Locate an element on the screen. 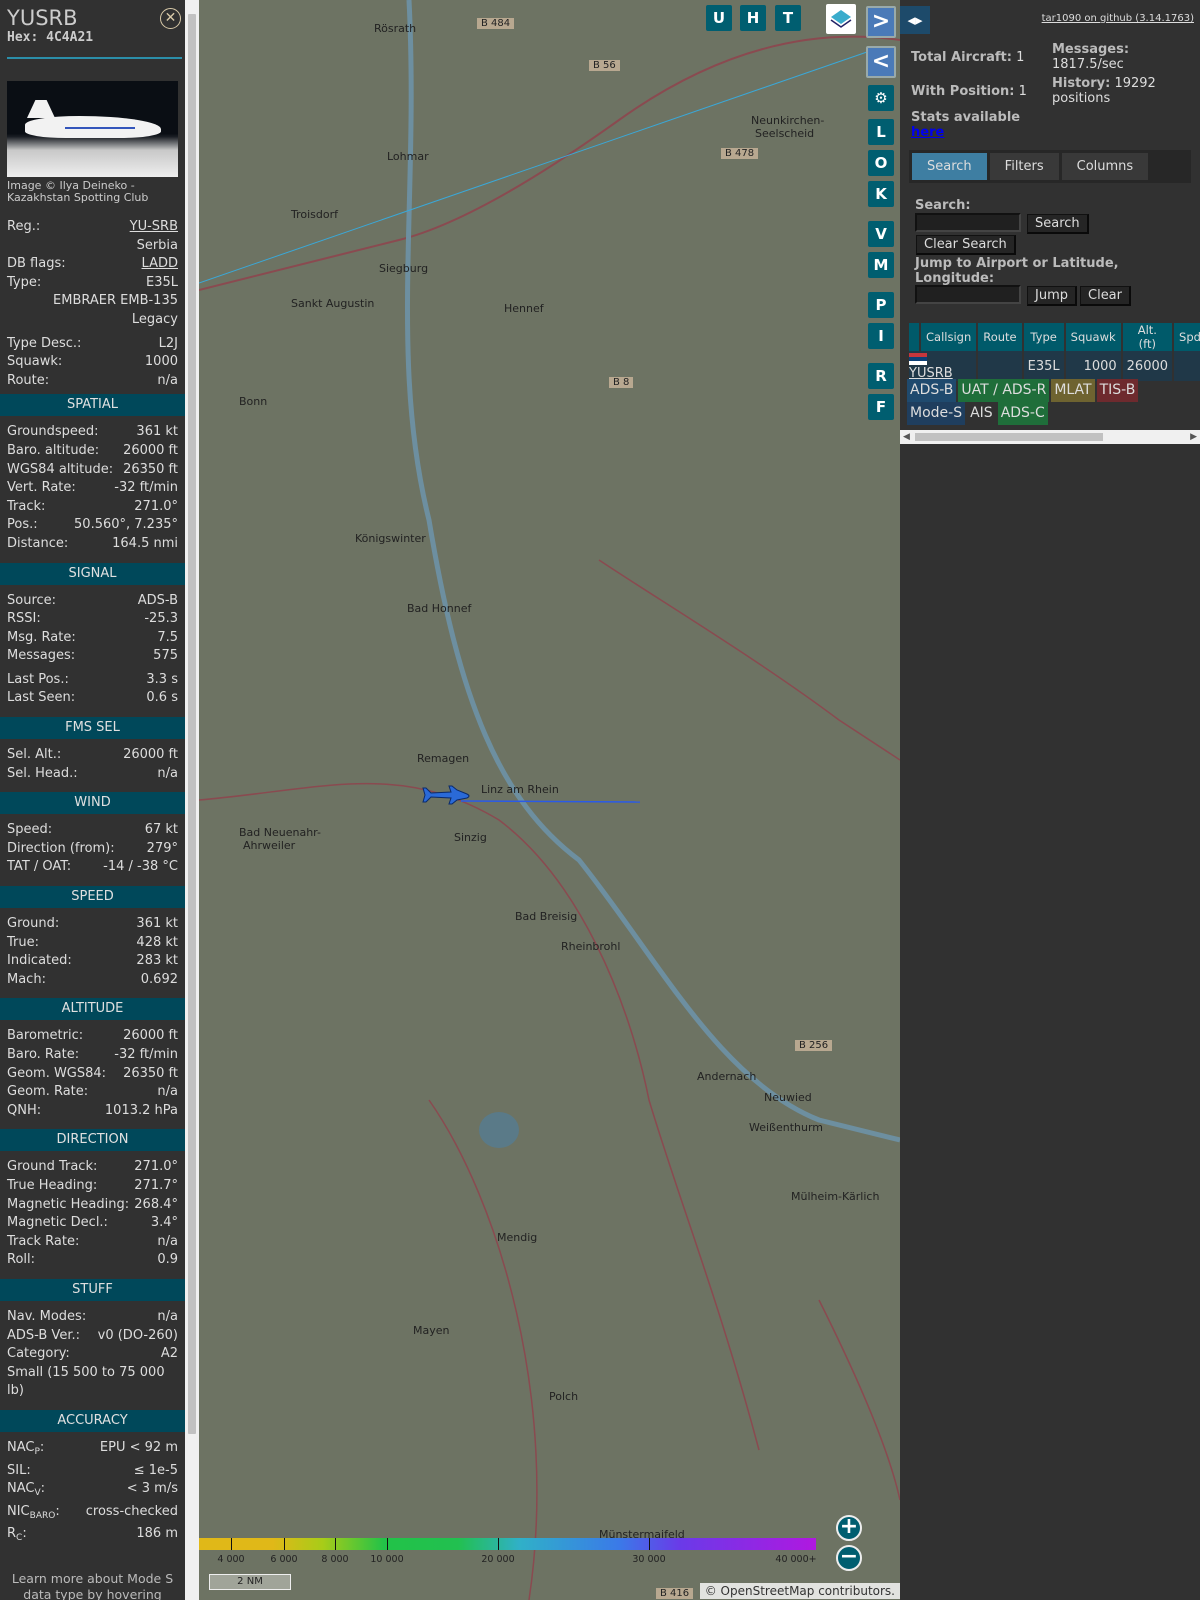  settings-gear-icon: ⚙ is located at coordinates (881, 98).